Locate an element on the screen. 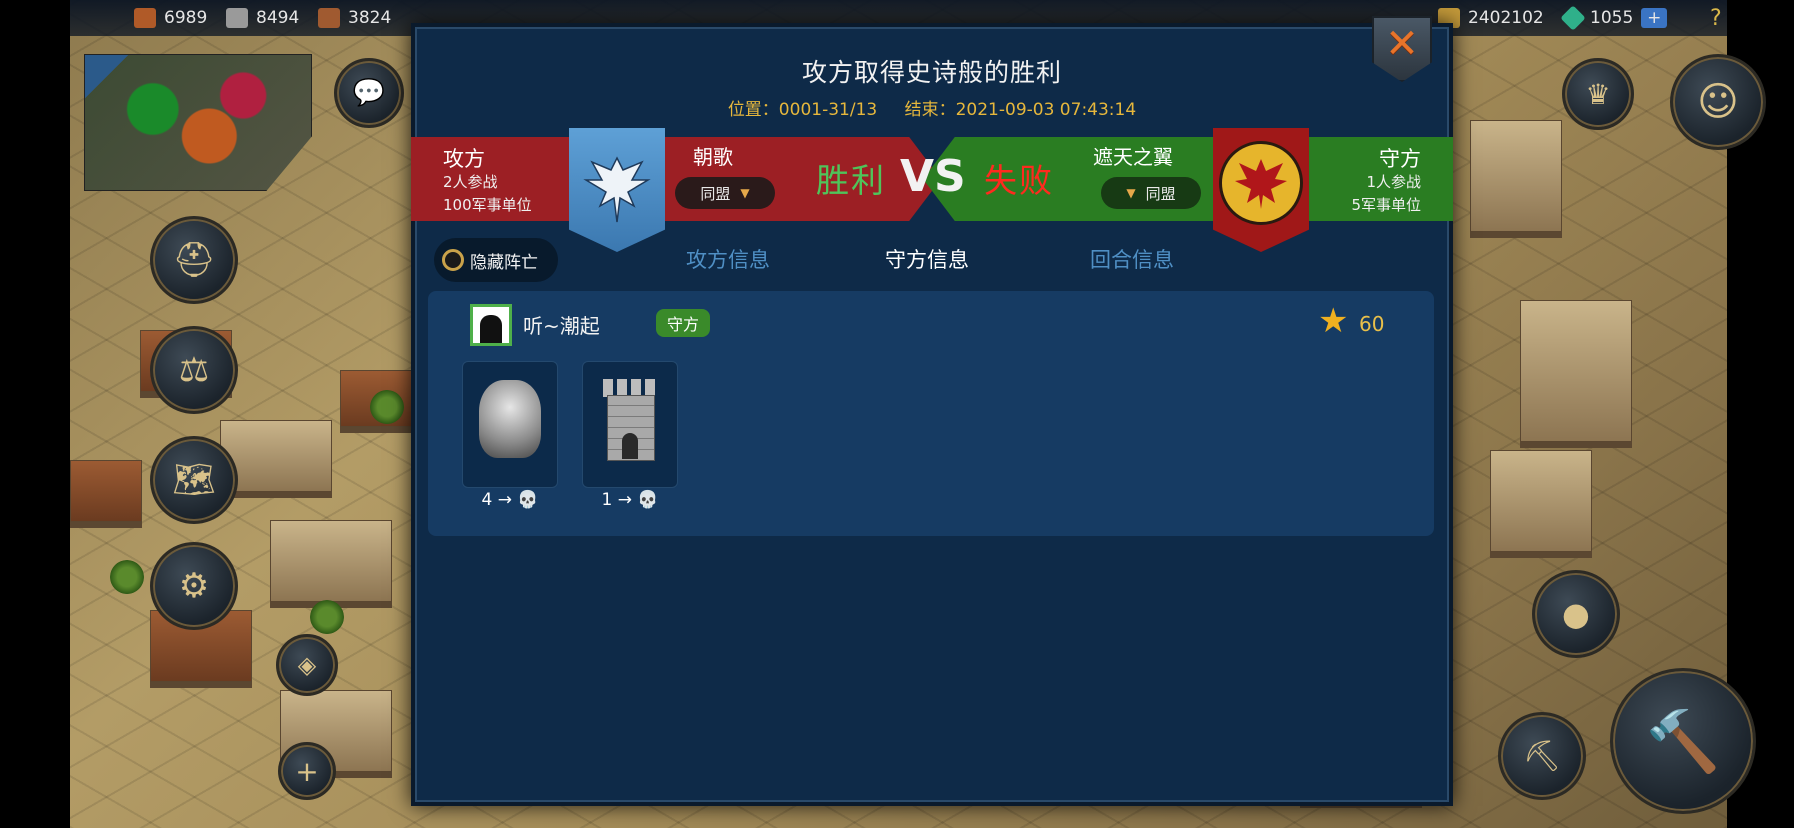  defender-units: 5军事单位 is located at coordinates (1386, 205).